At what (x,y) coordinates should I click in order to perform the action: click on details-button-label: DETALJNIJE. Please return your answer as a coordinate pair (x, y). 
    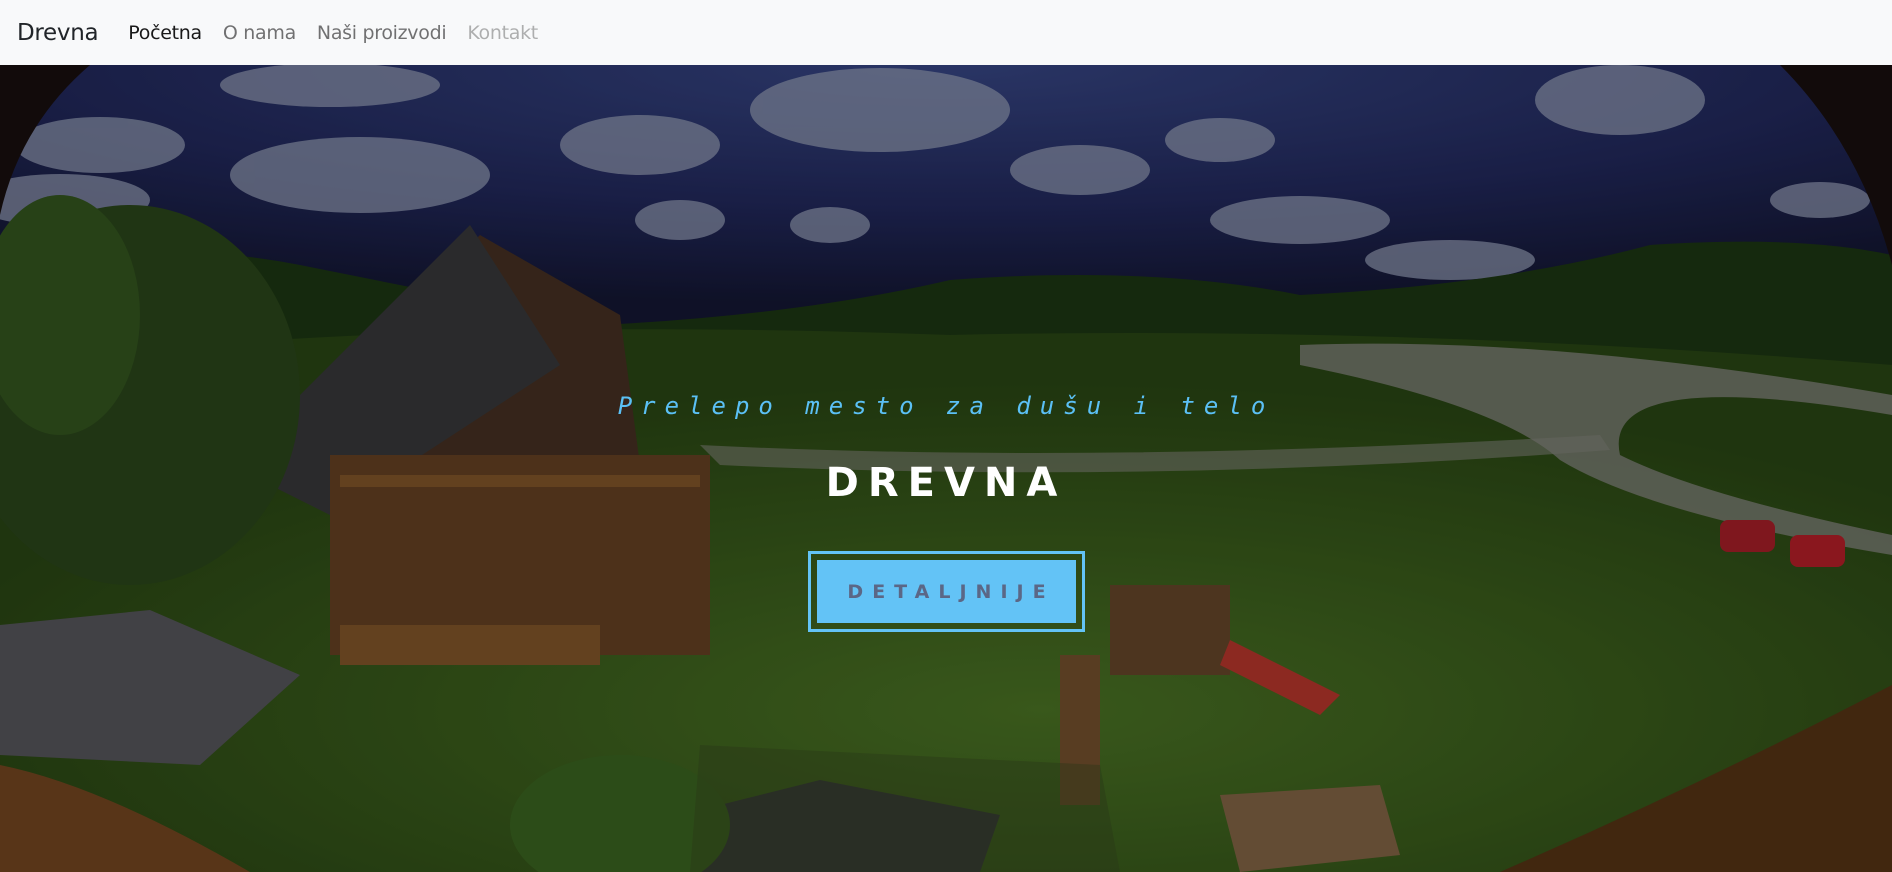
    Looking at the image, I should click on (946, 591).